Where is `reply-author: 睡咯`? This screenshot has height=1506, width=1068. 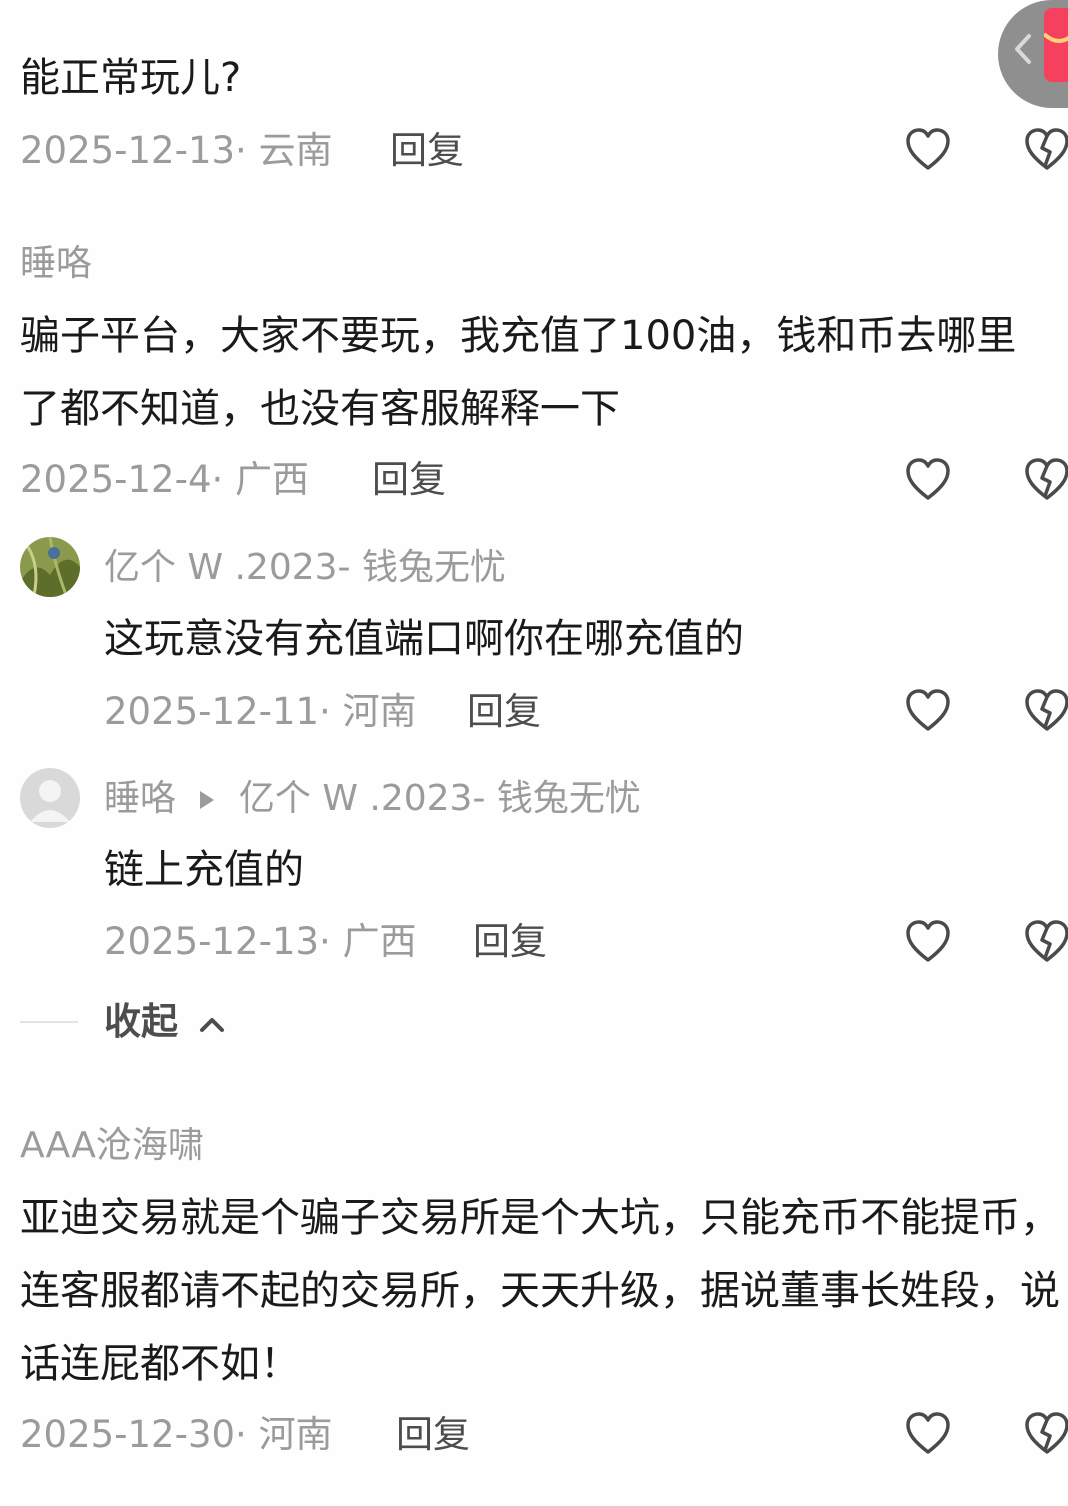
reply-author: 睡咯 is located at coordinates (140, 798).